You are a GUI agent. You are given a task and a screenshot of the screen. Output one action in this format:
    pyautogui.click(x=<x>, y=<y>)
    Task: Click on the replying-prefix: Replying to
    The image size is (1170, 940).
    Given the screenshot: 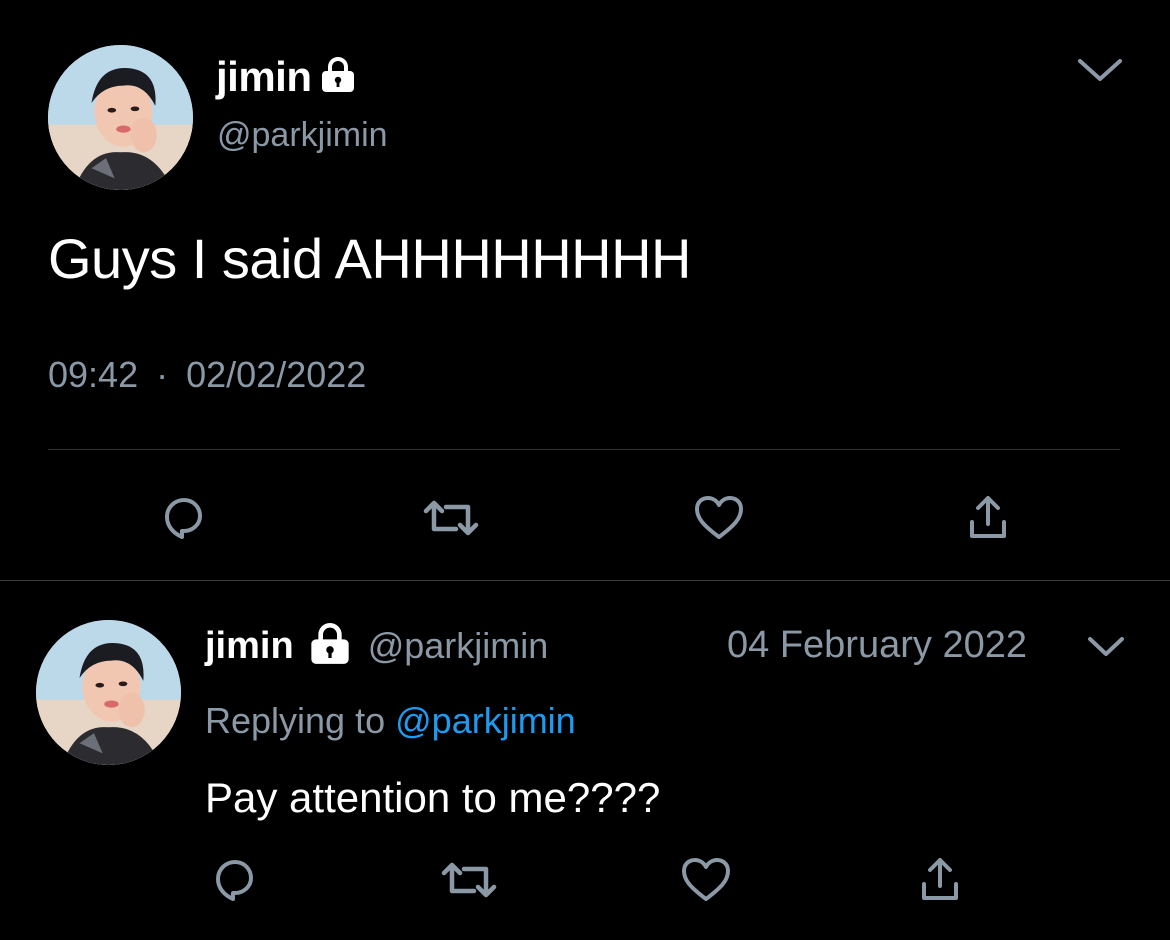 What is the action you would take?
    pyautogui.click(x=295, y=720)
    